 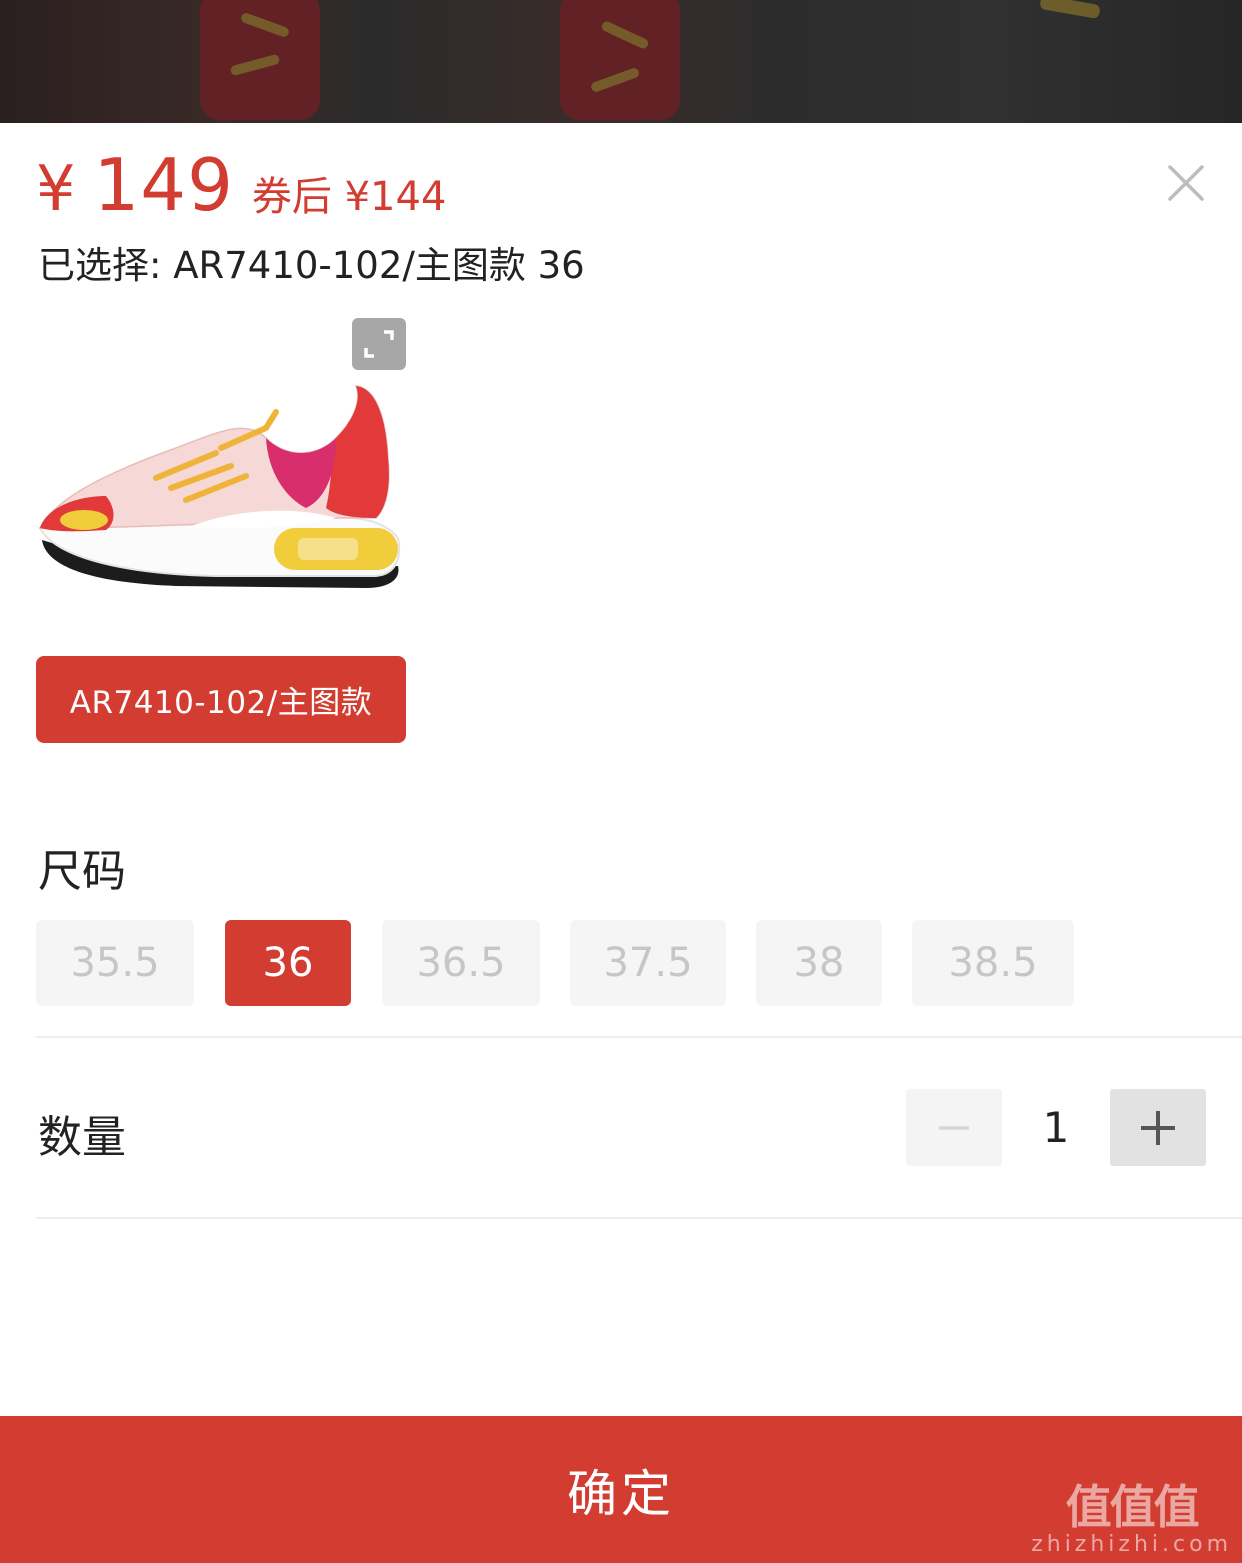 I want to click on minus-icon, so click(x=954, y=1127).